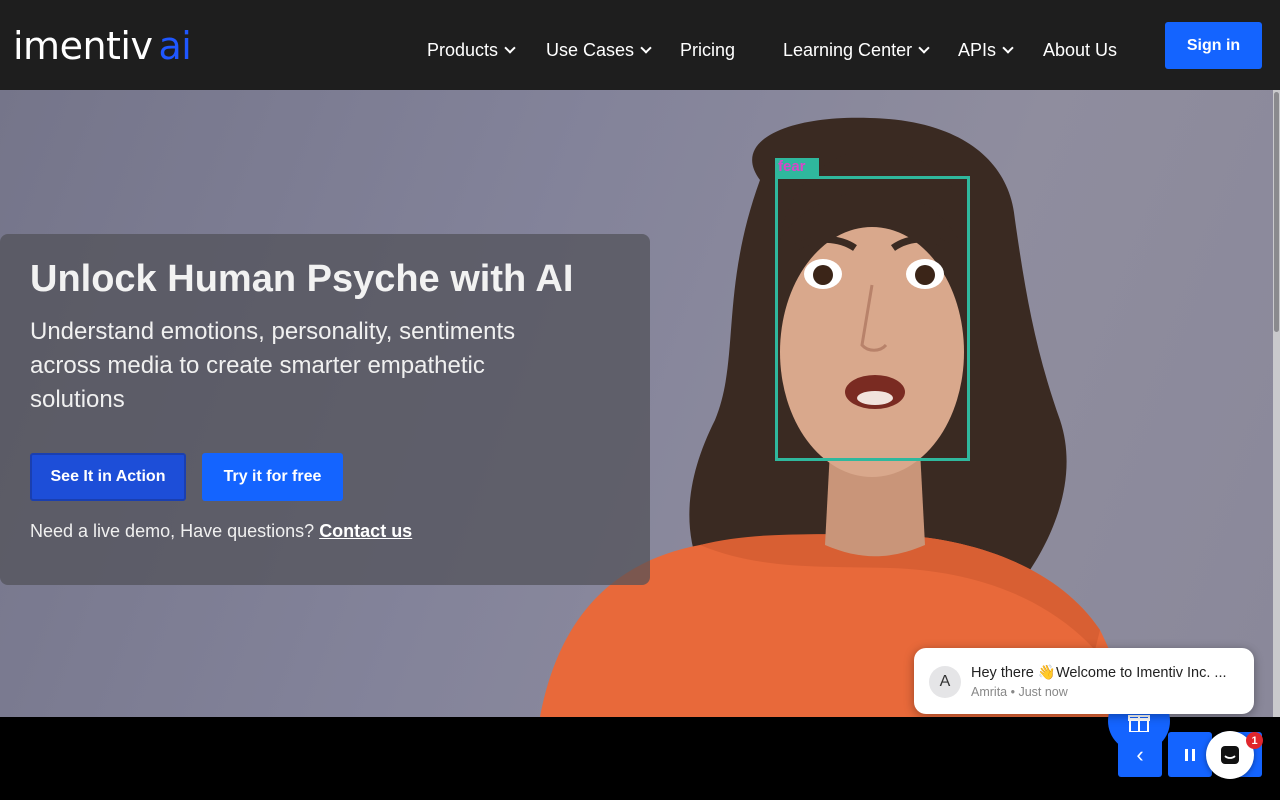  I want to click on carousel-prev-button: ‹, so click(1140, 754).